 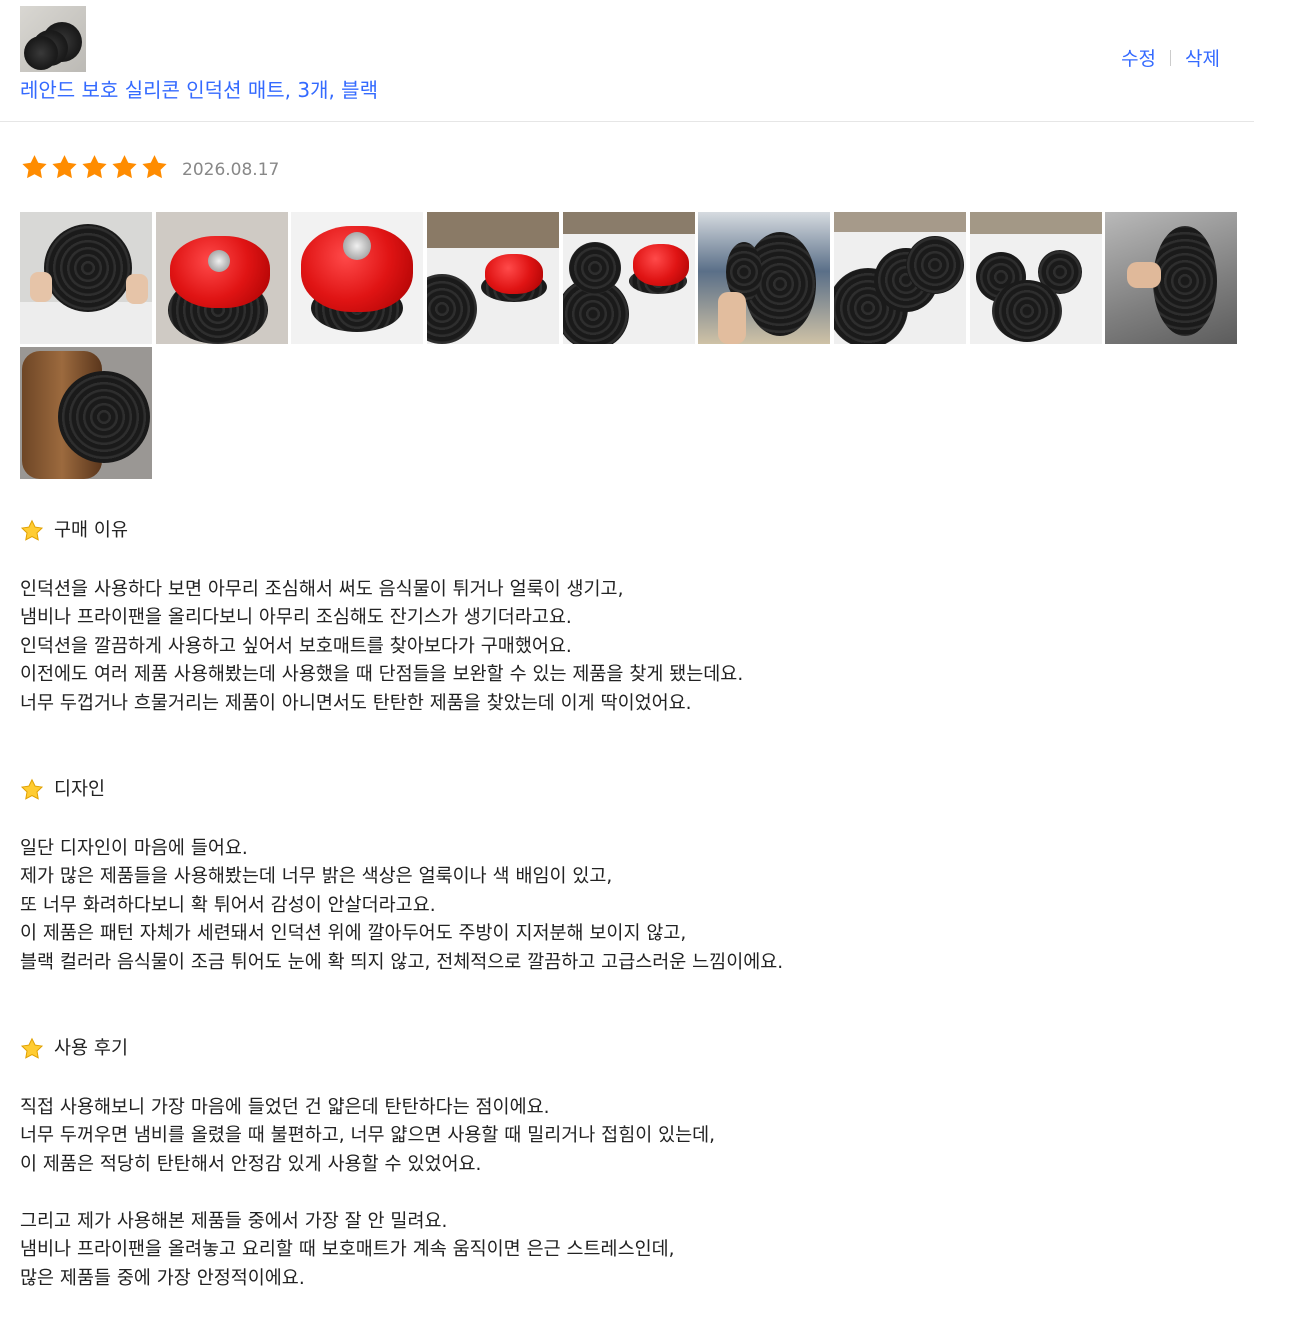 What do you see at coordinates (251, 1164) in the screenshot?
I see `review-text-line: 이 제품은 적당히 탄탄해서 안정감 있게 사용할 수 있었어요.` at bounding box center [251, 1164].